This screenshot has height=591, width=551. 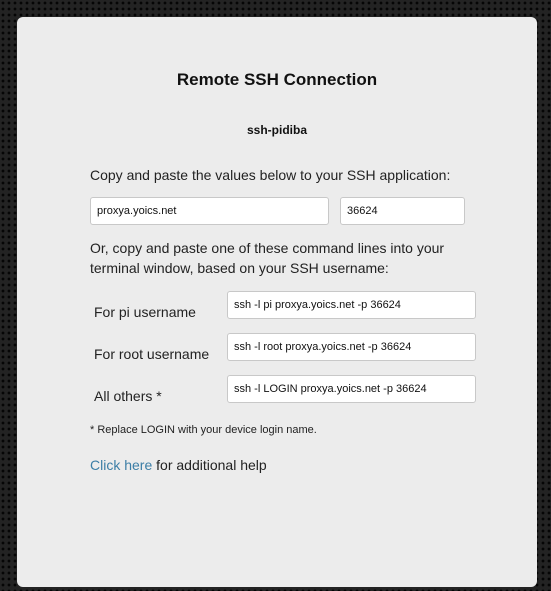 I want to click on help-text: Click here for additional help, so click(x=178, y=465).